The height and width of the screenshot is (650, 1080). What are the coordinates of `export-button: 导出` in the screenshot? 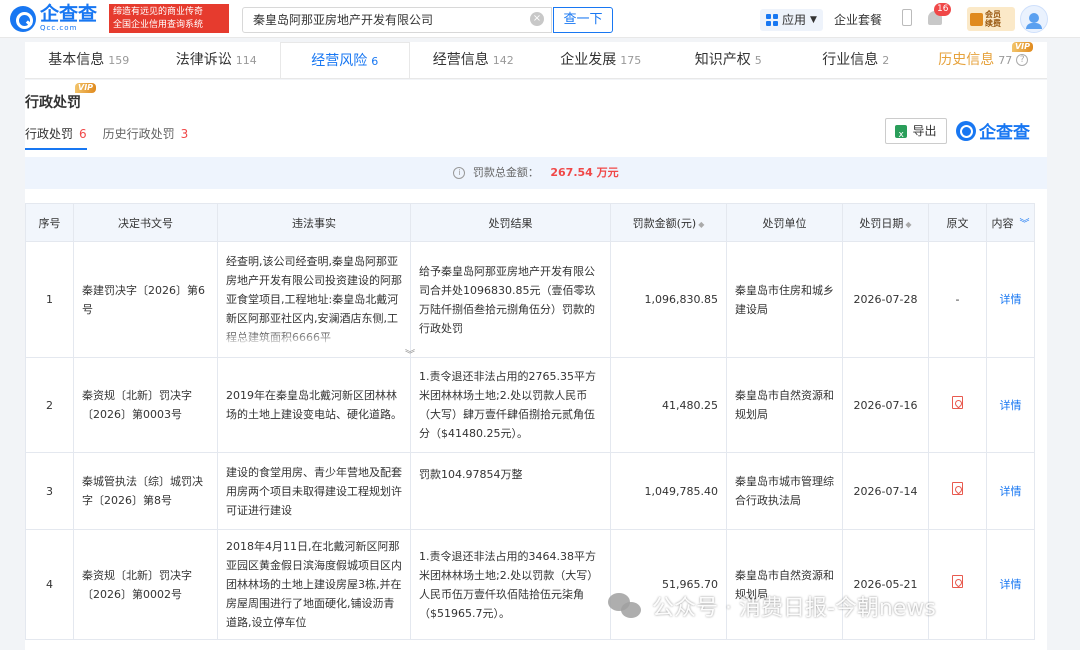 It's located at (916, 132).